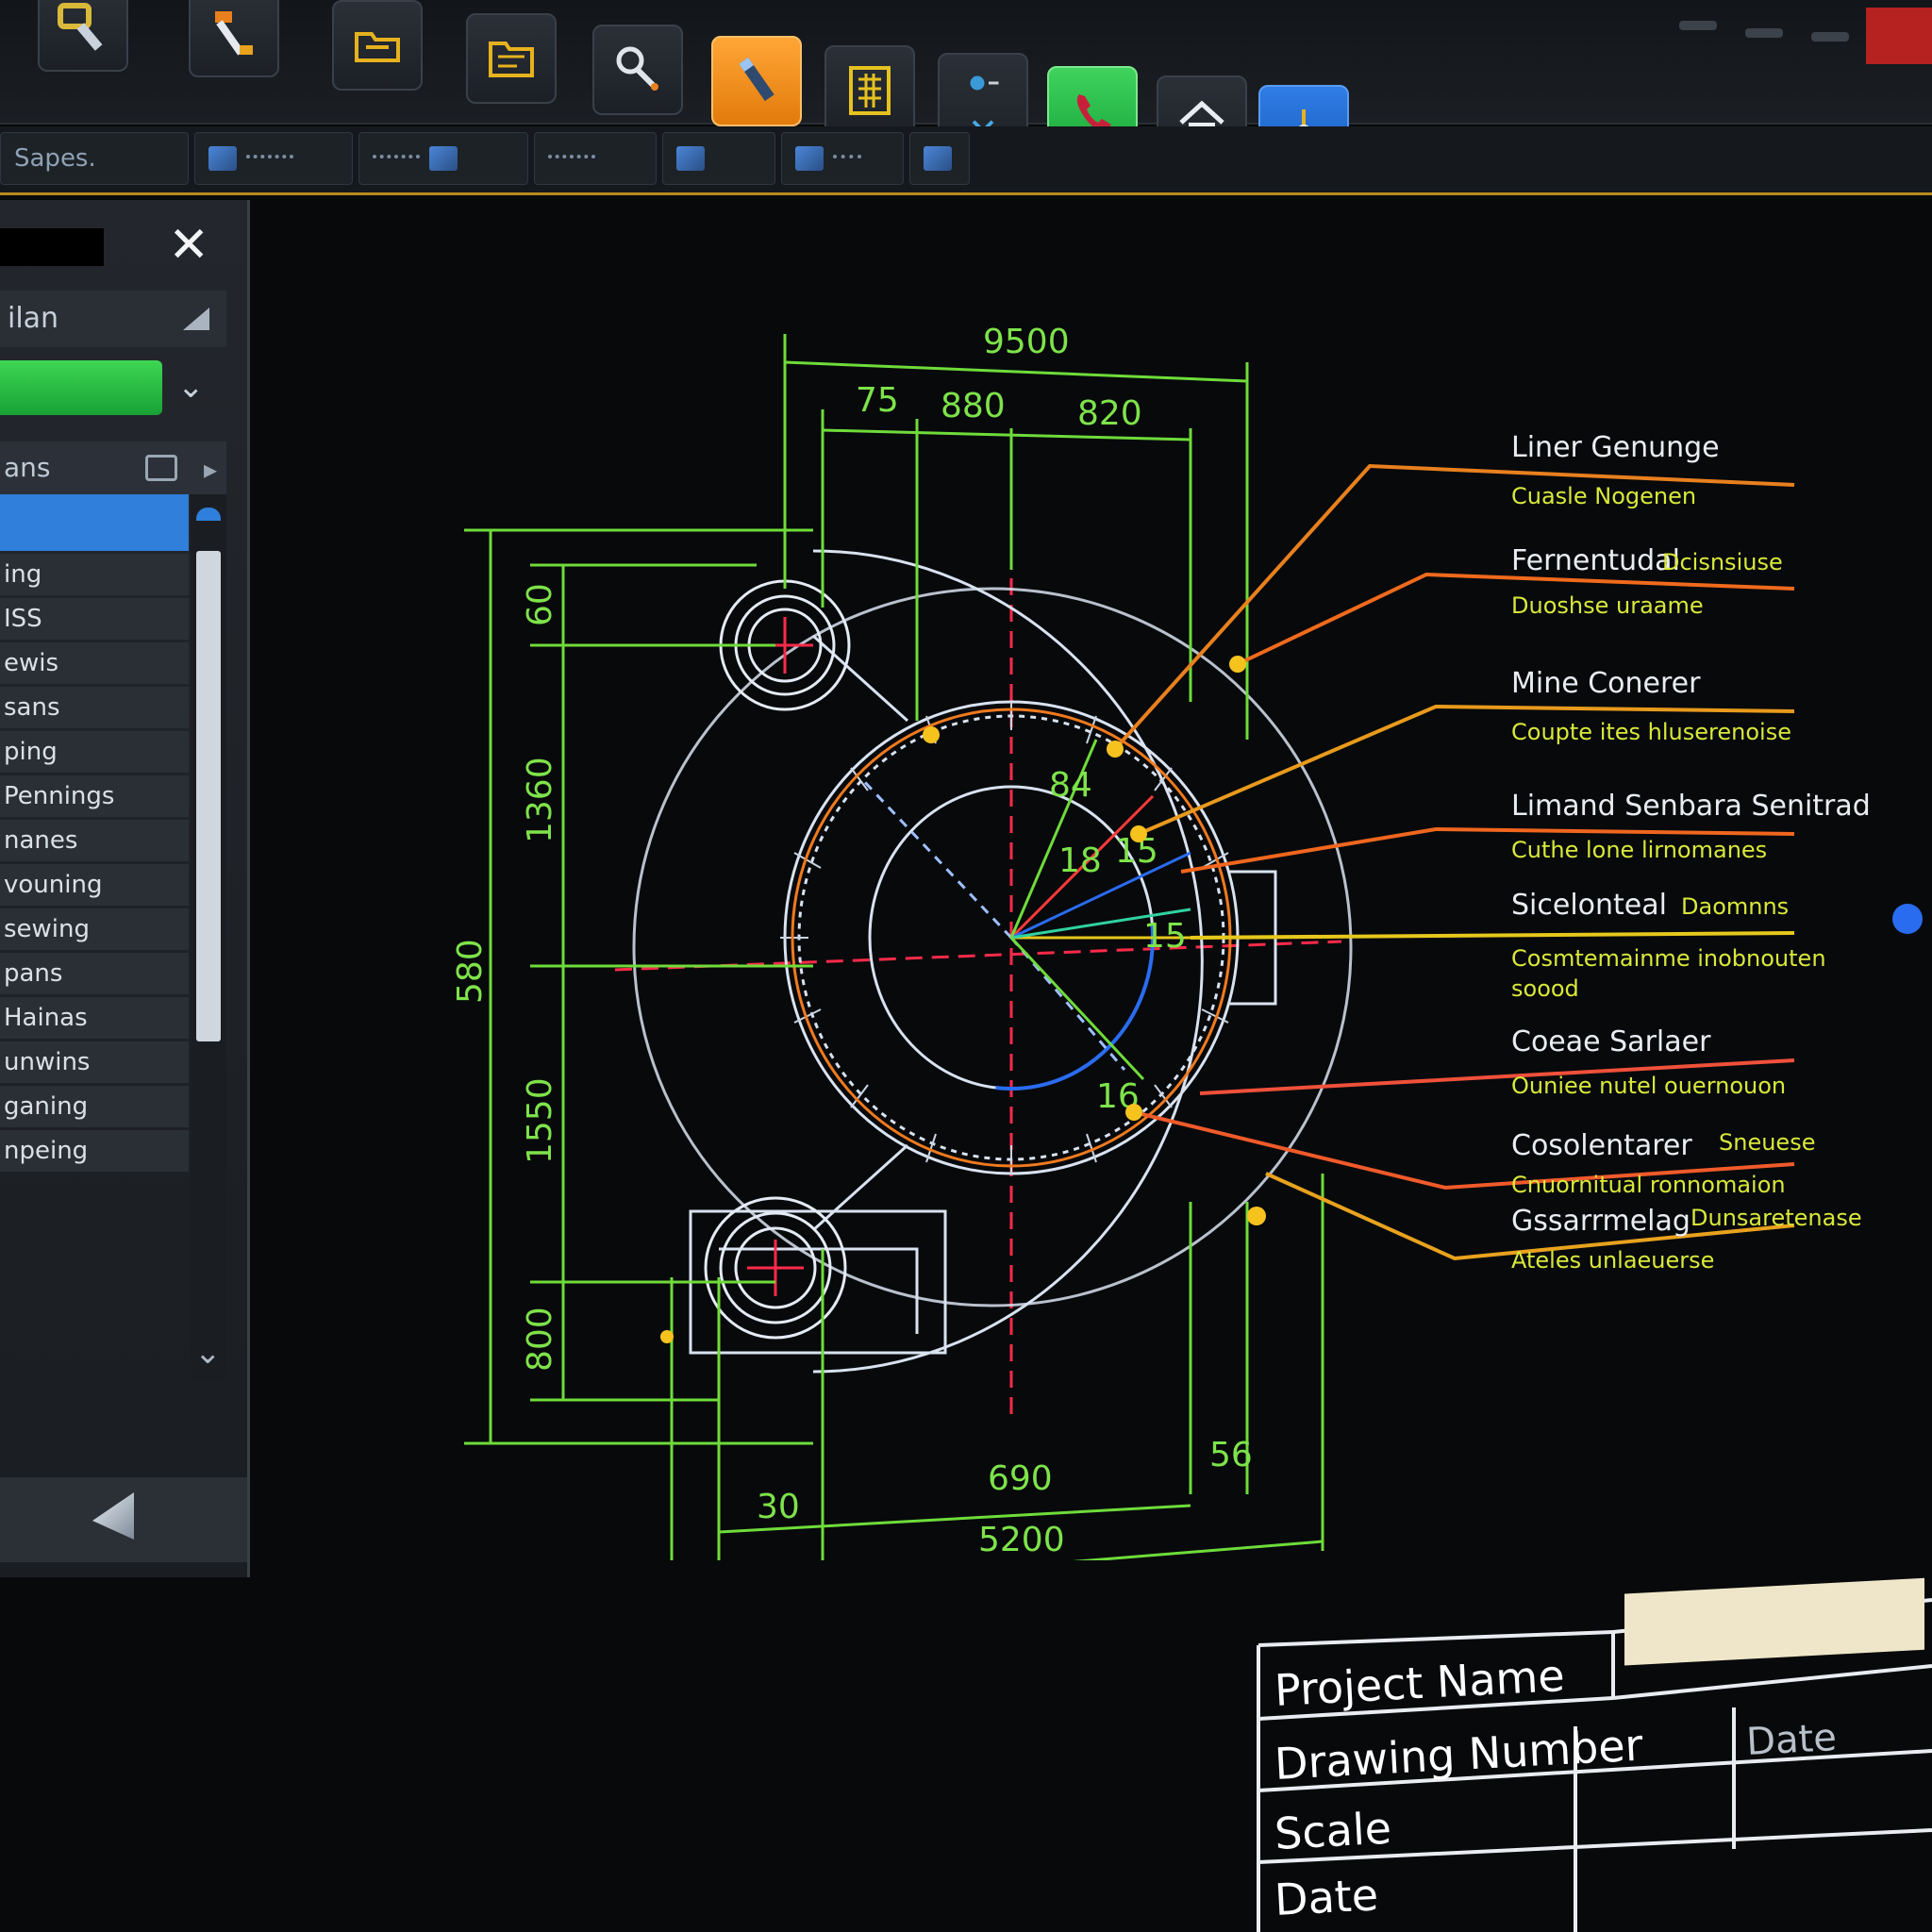  I want to click on callout-title-highlight: Daomnns, so click(1735, 907).